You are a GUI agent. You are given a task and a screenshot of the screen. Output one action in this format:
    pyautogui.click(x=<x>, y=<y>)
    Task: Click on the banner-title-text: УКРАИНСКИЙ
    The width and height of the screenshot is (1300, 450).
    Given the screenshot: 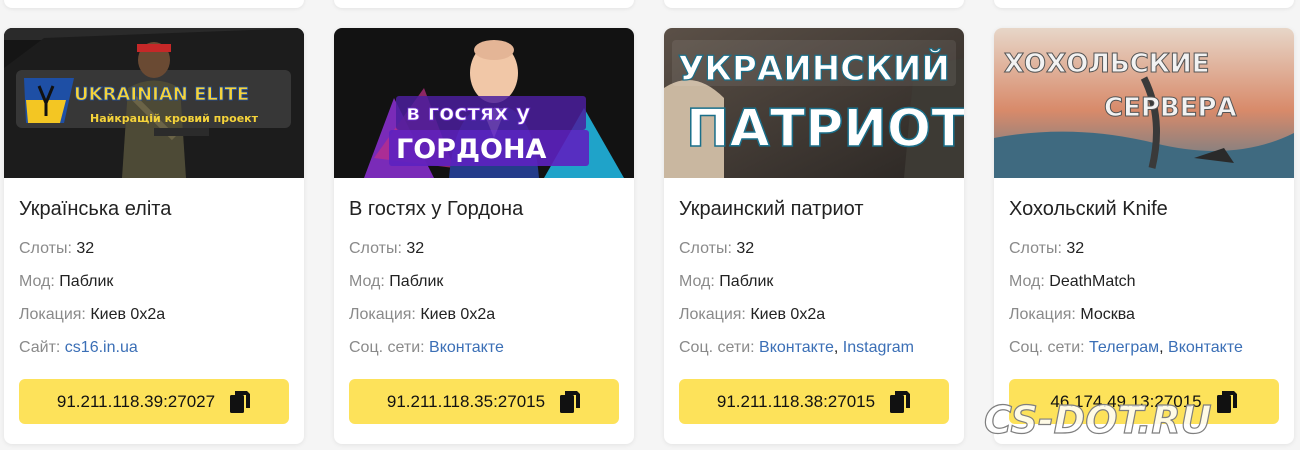 What is the action you would take?
    pyautogui.click(x=814, y=68)
    